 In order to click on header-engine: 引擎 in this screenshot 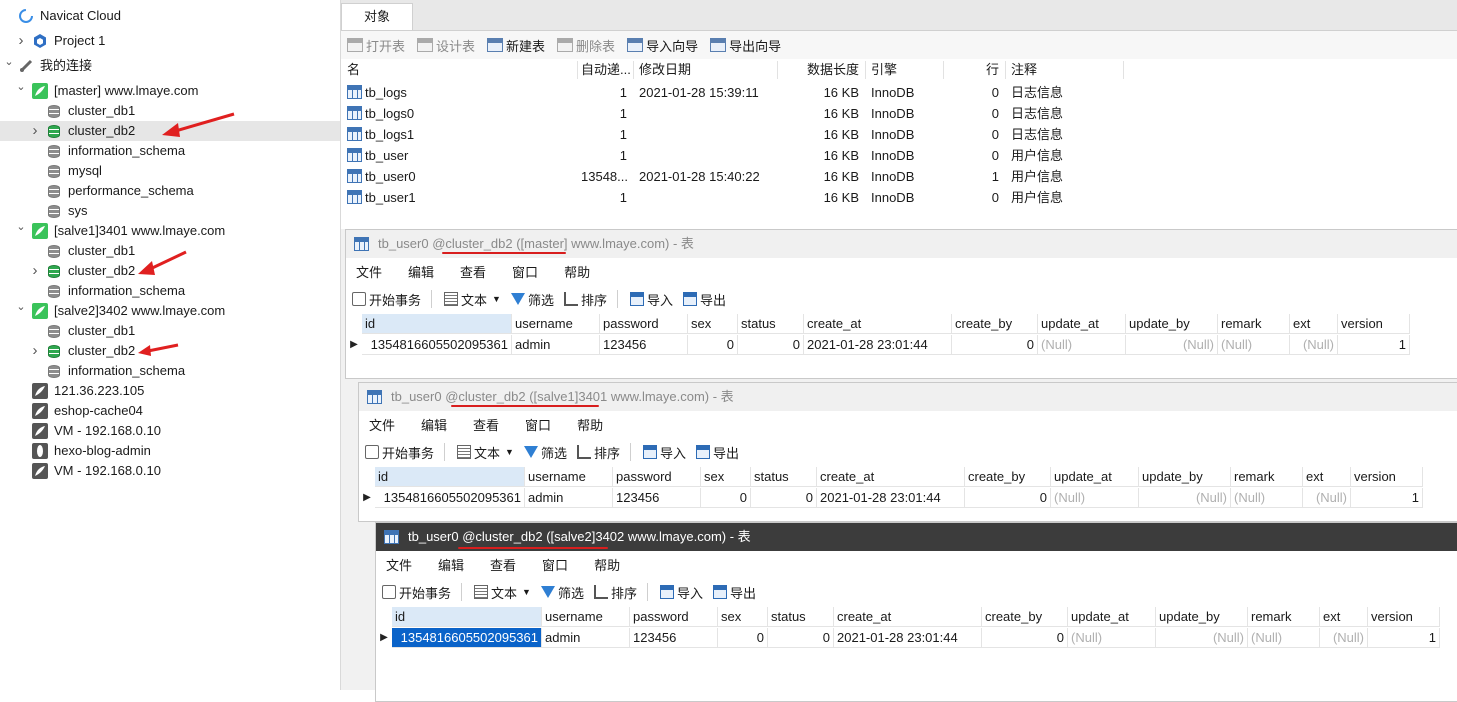, I will do `click(884, 70)`.